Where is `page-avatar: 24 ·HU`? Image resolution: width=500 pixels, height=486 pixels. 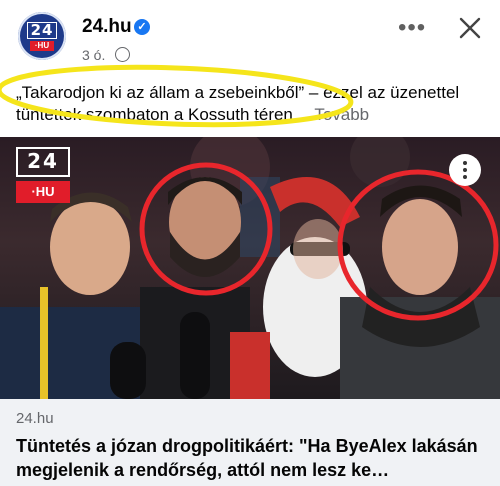 page-avatar: 24 ·HU is located at coordinates (42, 36).